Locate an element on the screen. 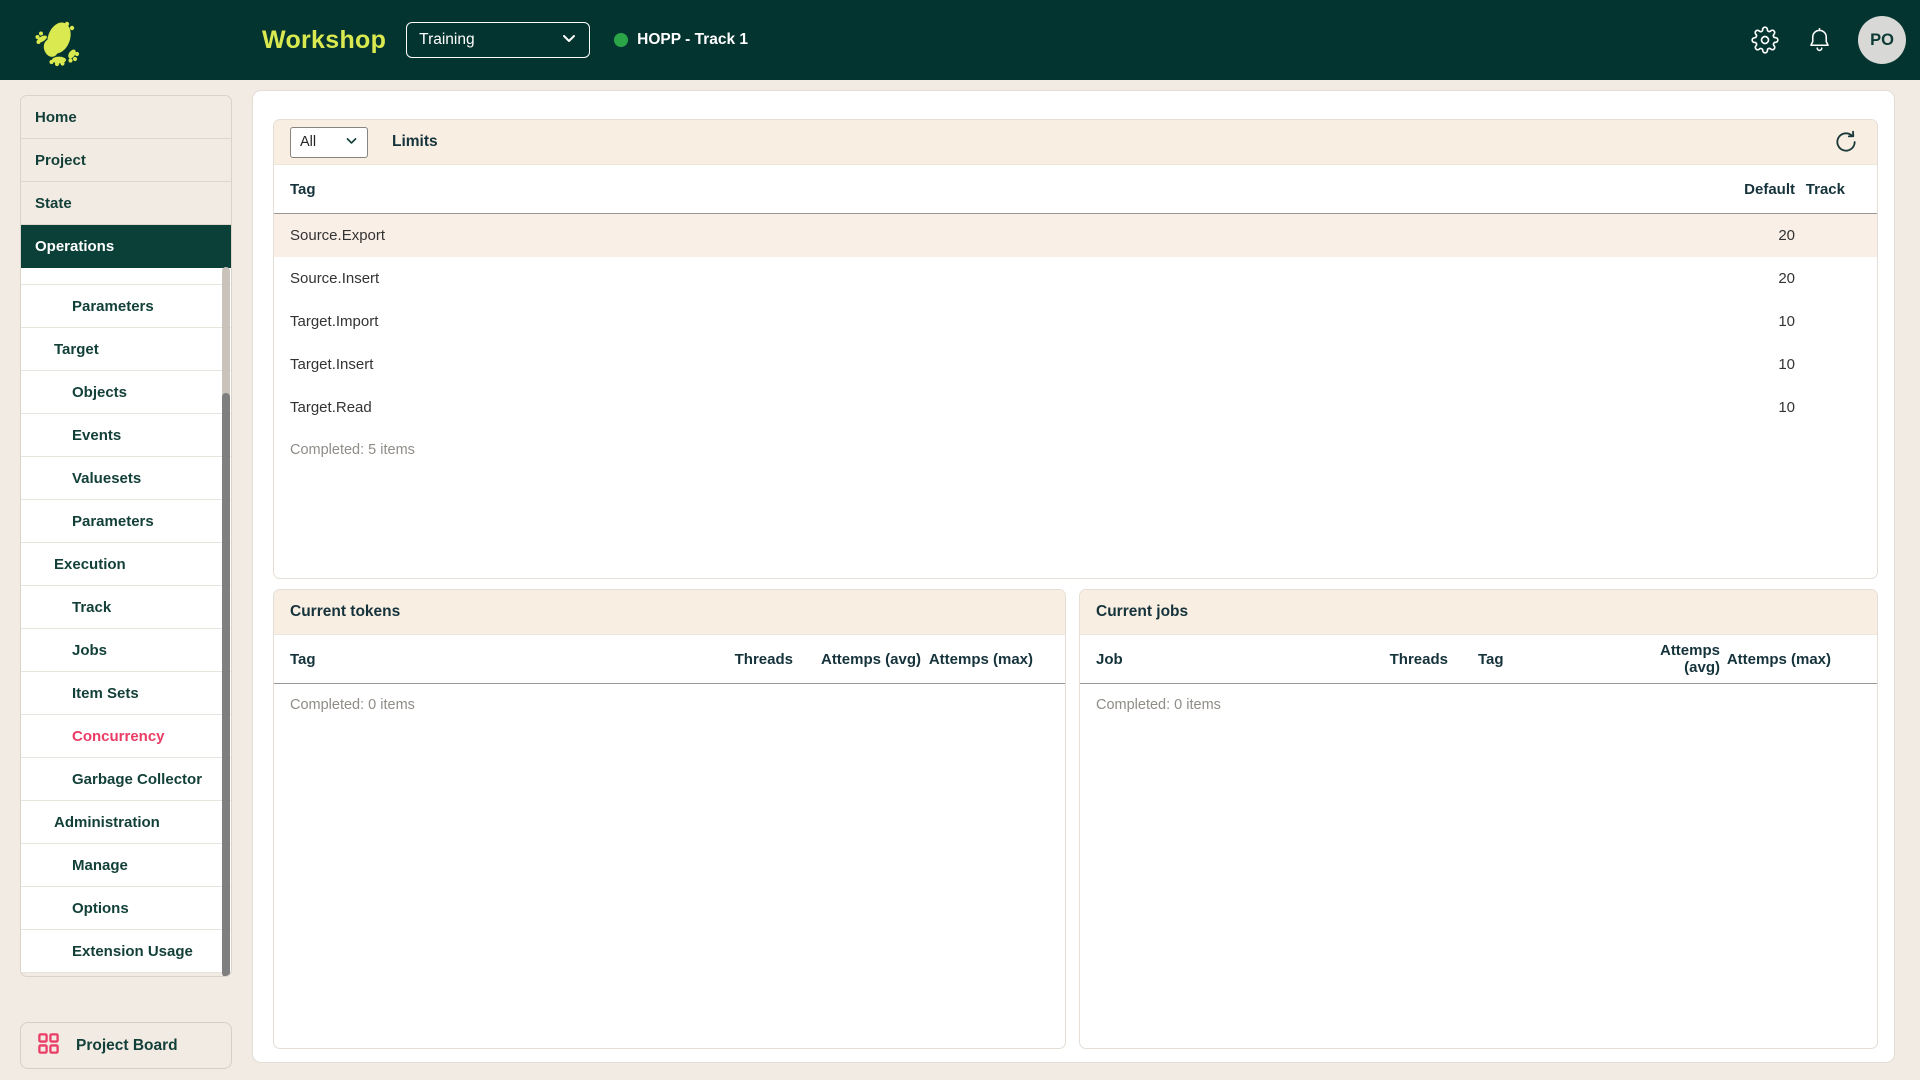  limits-panel-header: All Limits is located at coordinates (1075, 142).